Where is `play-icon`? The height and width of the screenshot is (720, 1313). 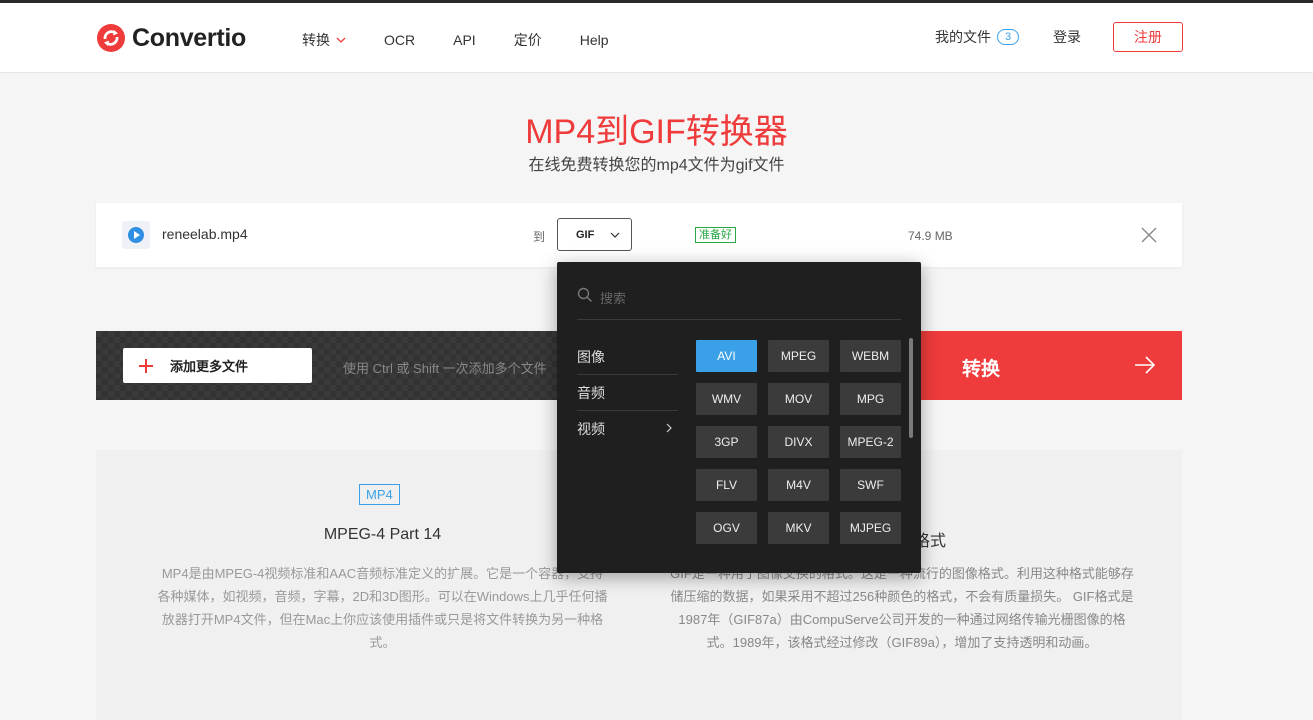
play-icon is located at coordinates (136, 235).